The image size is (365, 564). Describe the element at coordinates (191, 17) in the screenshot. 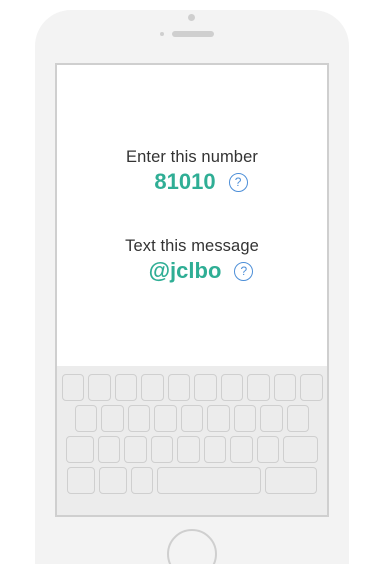

I see `camera-dot` at that location.